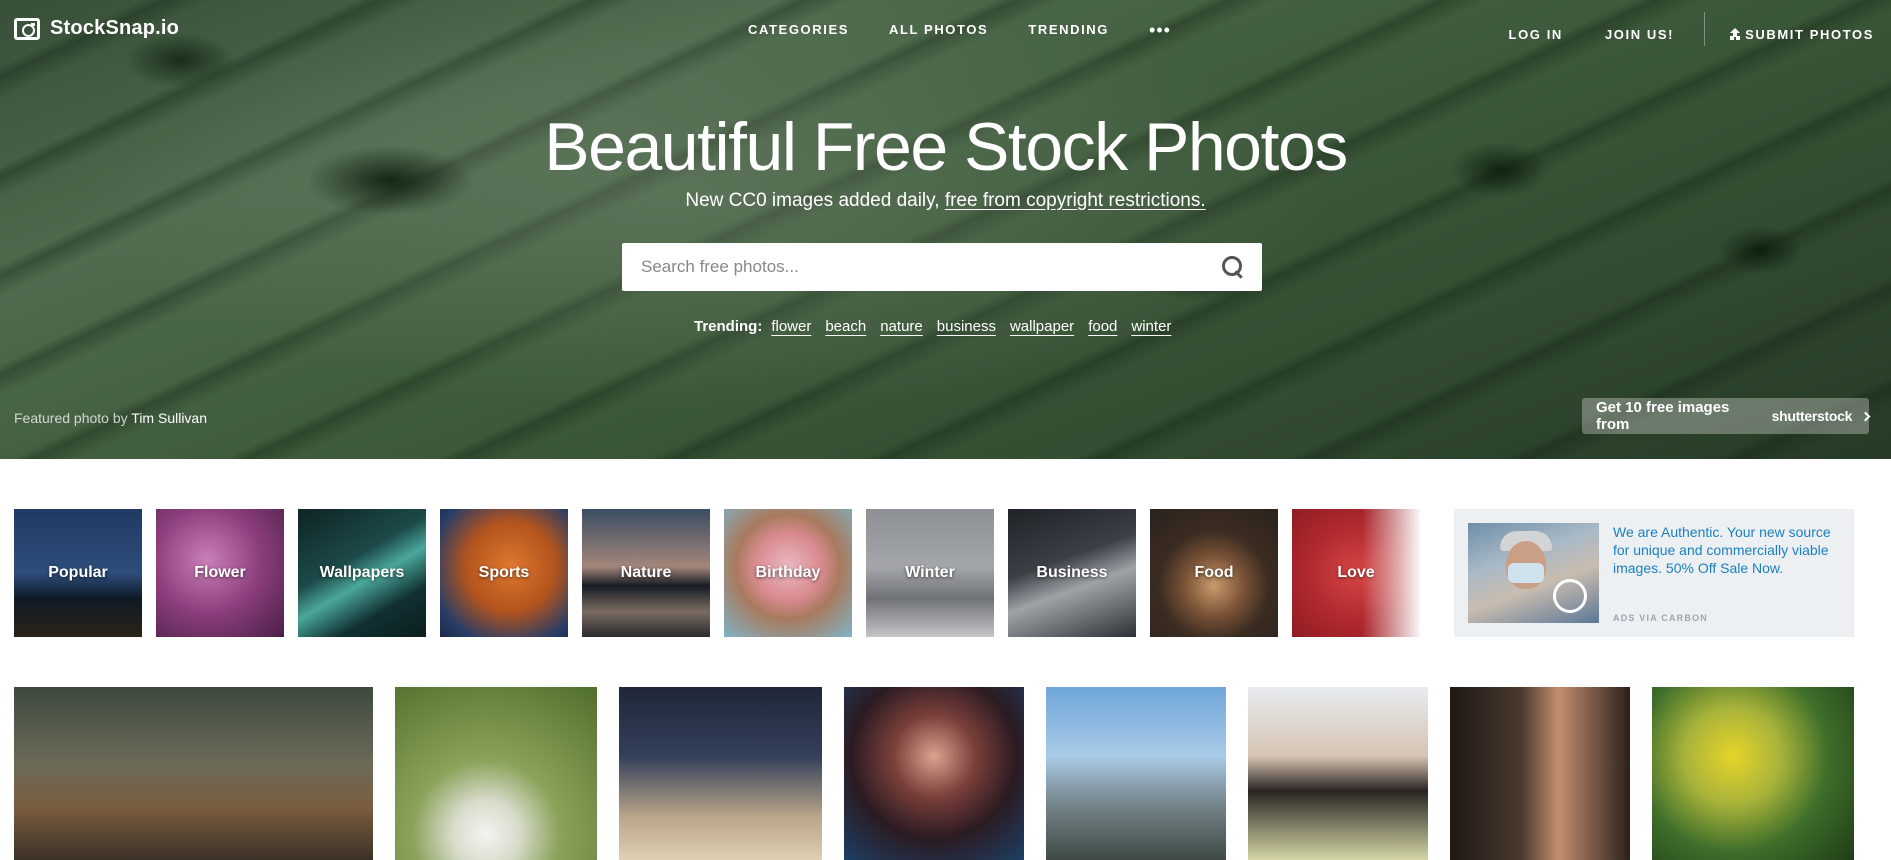 Image resolution: width=1891 pixels, height=860 pixels. I want to click on category-label: Flower, so click(220, 572).